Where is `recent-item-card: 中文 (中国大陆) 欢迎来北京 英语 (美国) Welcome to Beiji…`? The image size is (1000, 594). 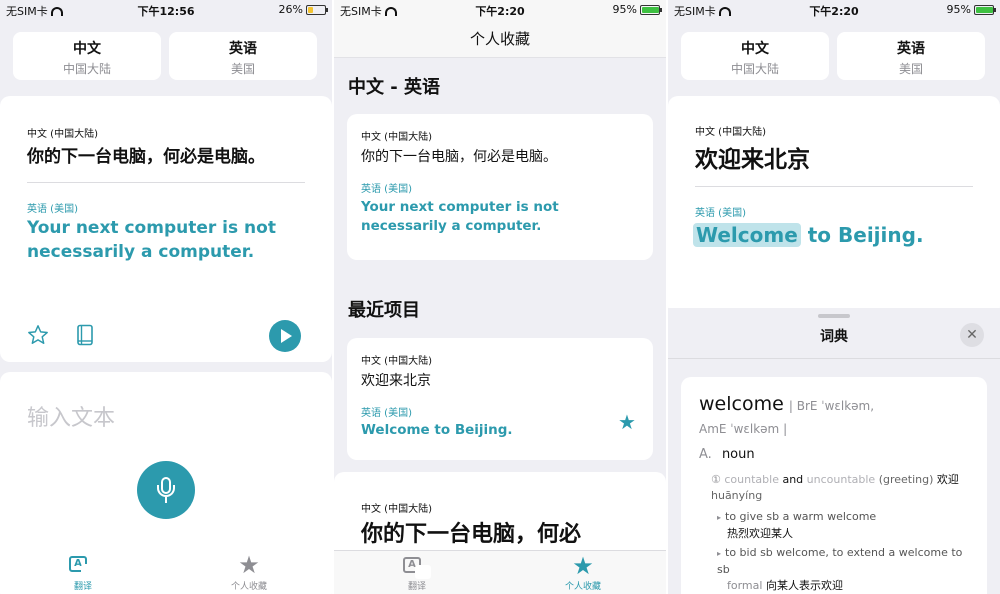 recent-item-card: 中文 (中国大陆) 欢迎来北京 英语 (美国) Welcome to Beiji… is located at coordinates (500, 399).